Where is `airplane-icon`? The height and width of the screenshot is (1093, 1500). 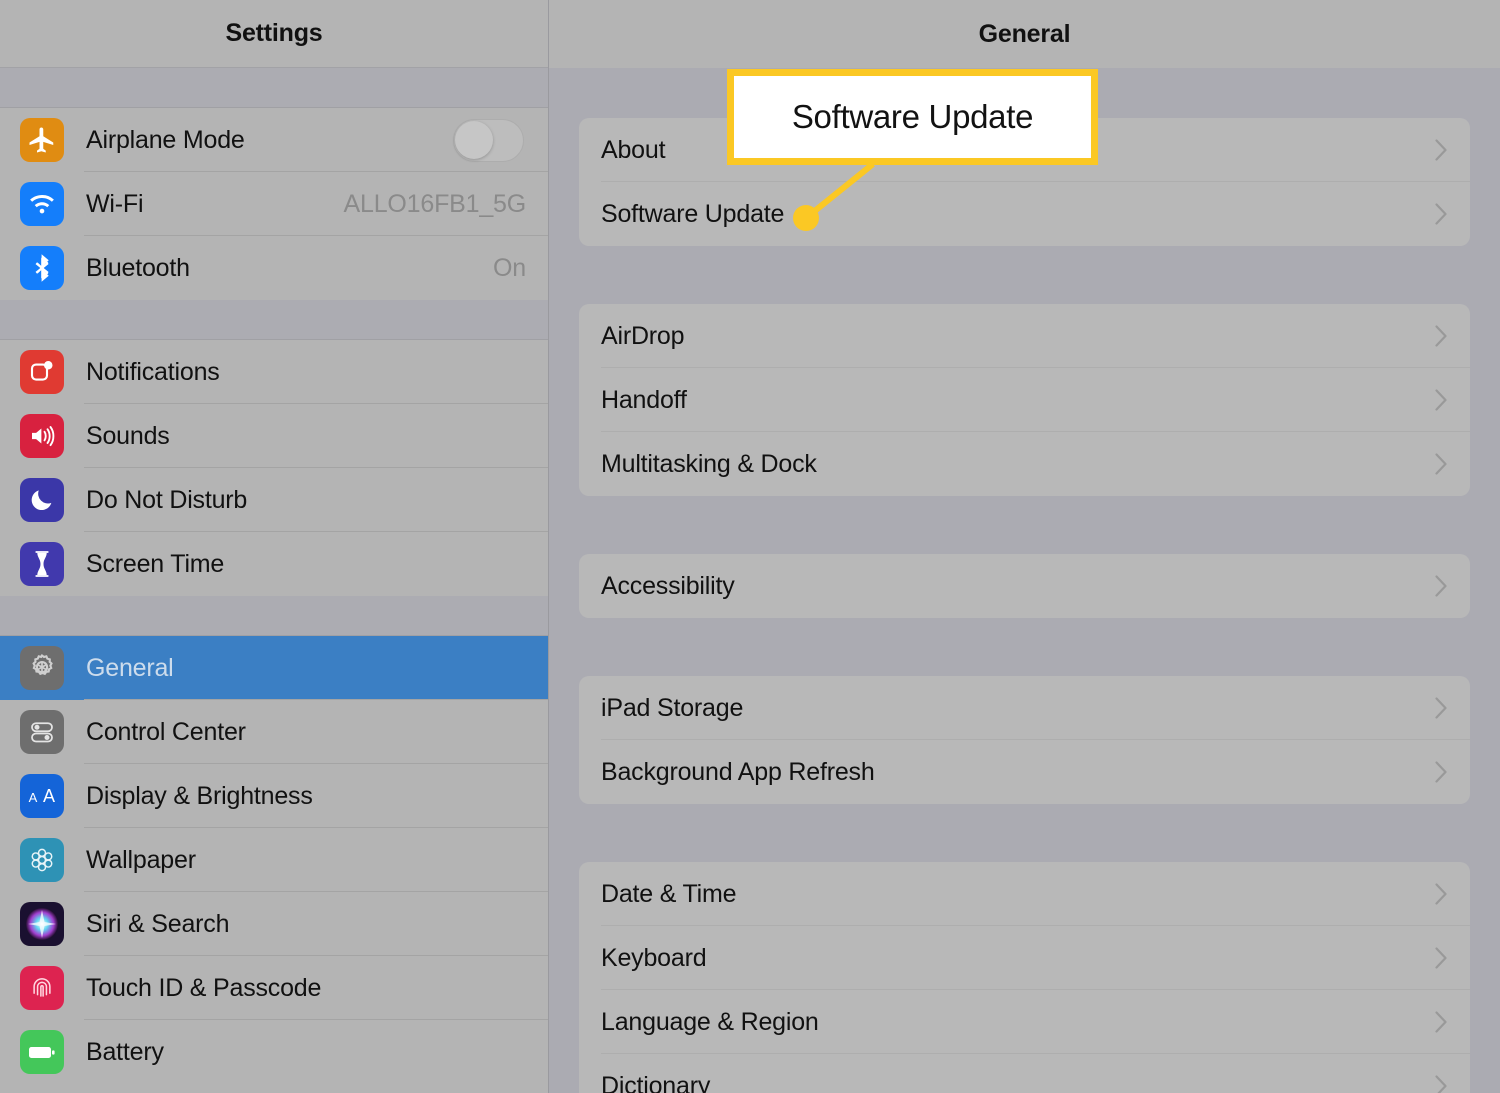
airplane-icon is located at coordinates (42, 140).